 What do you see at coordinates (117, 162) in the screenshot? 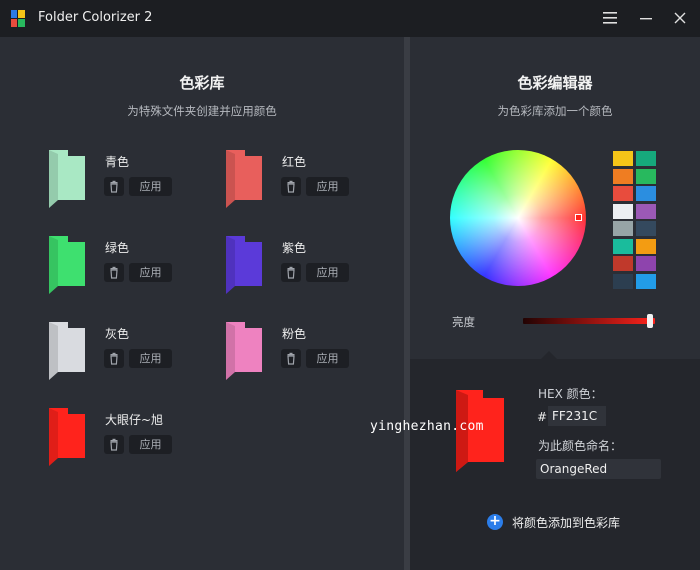
I see `library-item-name: 青色` at bounding box center [117, 162].